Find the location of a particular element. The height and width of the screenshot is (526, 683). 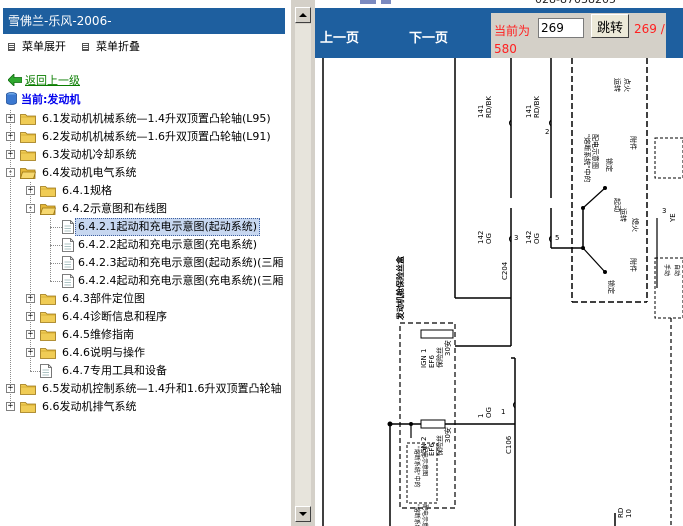

collapse-menu-label: 菜单折叠 is located at coordinates (118, 46).